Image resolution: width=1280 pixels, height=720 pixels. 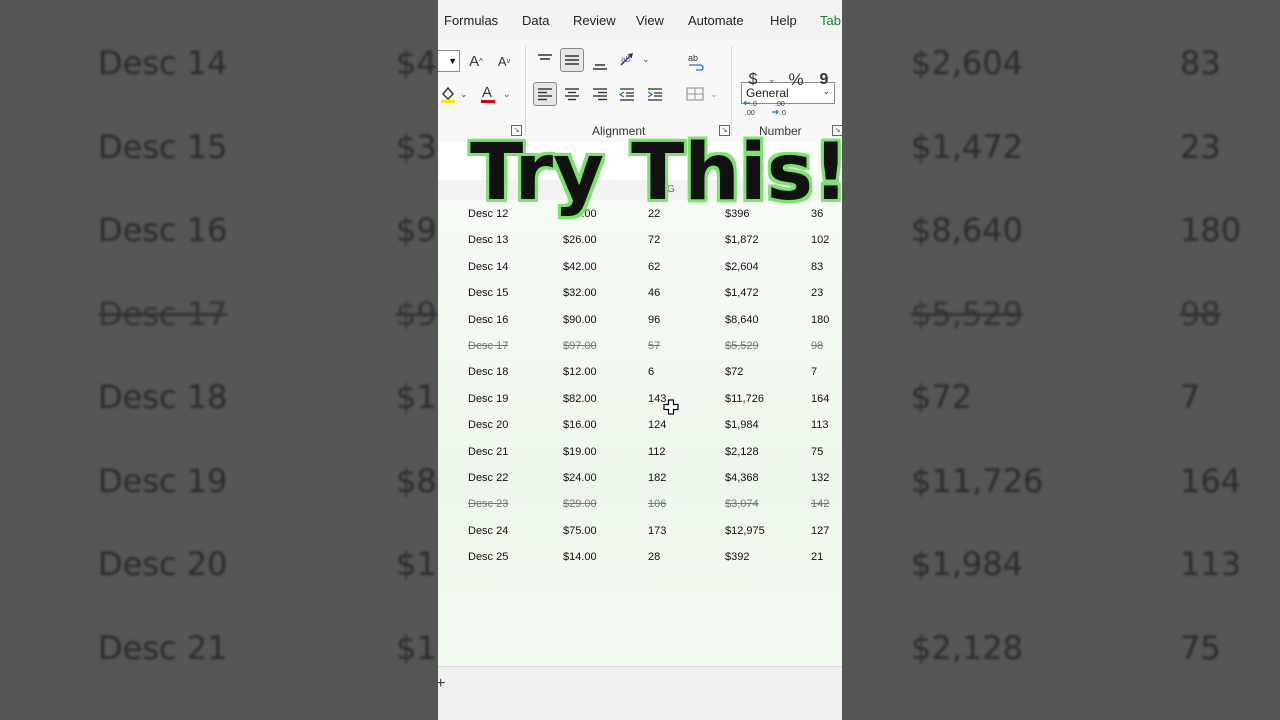 What do you see at coordinates (600, 94) in the screenshot?
I see `align-right-icon` at bounding box center [600, 94].